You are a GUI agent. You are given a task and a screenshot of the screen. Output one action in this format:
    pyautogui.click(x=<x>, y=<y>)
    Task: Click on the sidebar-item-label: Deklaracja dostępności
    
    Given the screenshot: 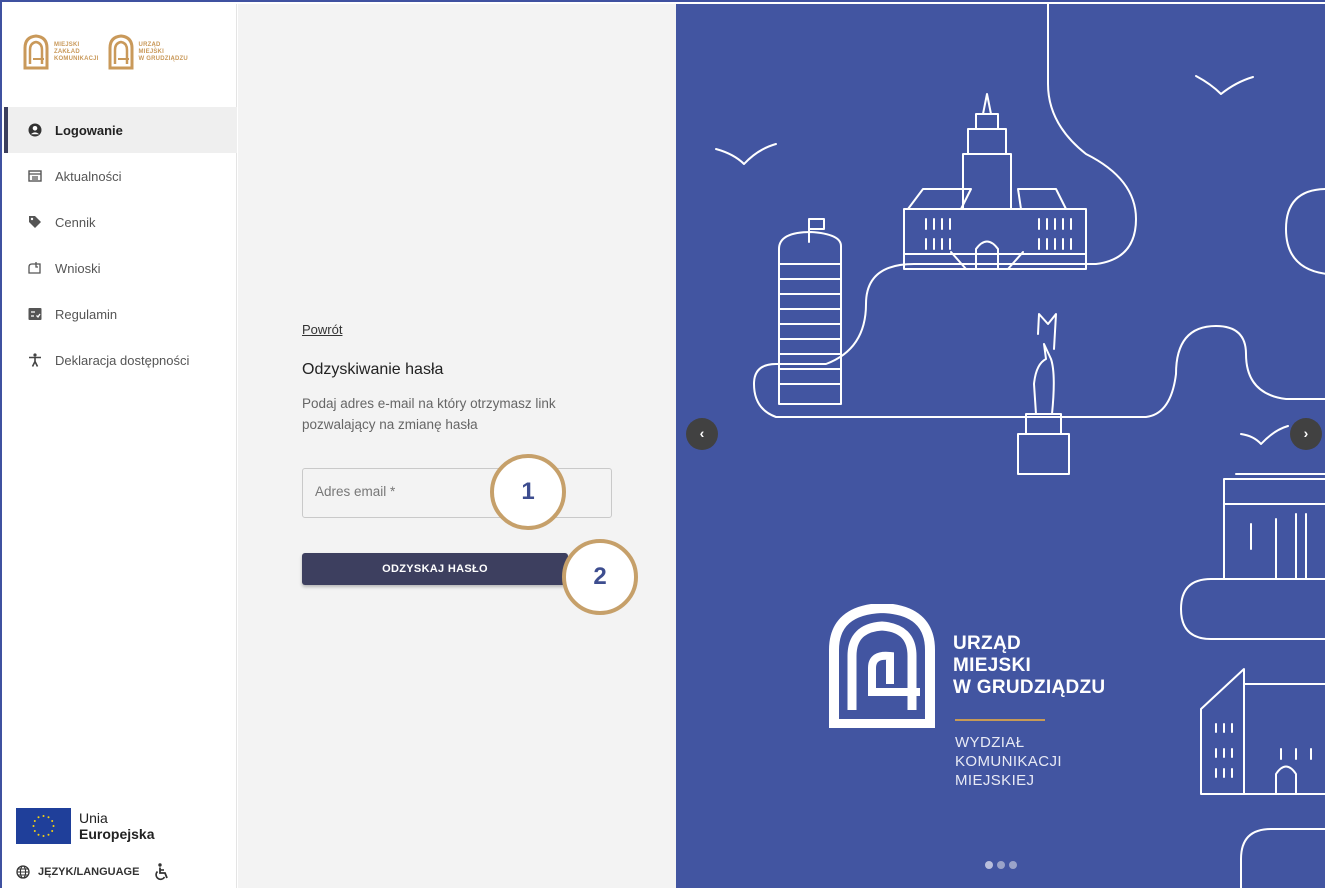 What is the action you would take?
    pyautogui.click(x=122, y=360)
    